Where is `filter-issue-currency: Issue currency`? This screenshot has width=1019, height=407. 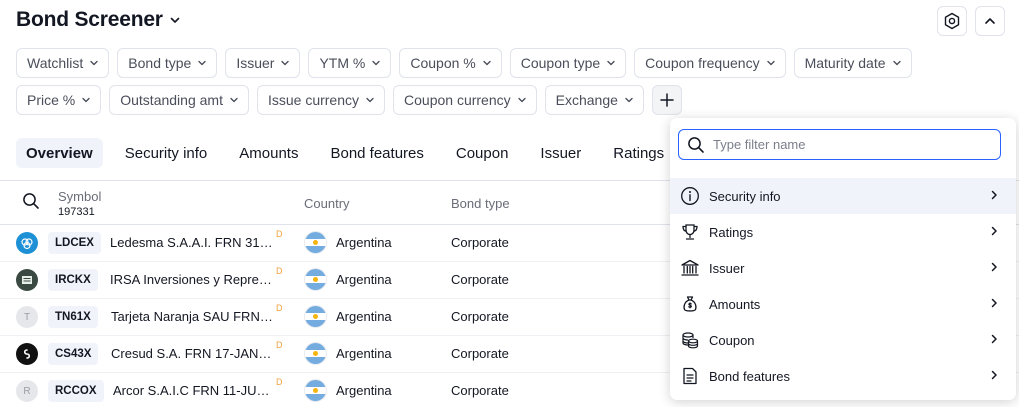 filter-issue-currency: Issue currency is located at coordinates (321, 100).